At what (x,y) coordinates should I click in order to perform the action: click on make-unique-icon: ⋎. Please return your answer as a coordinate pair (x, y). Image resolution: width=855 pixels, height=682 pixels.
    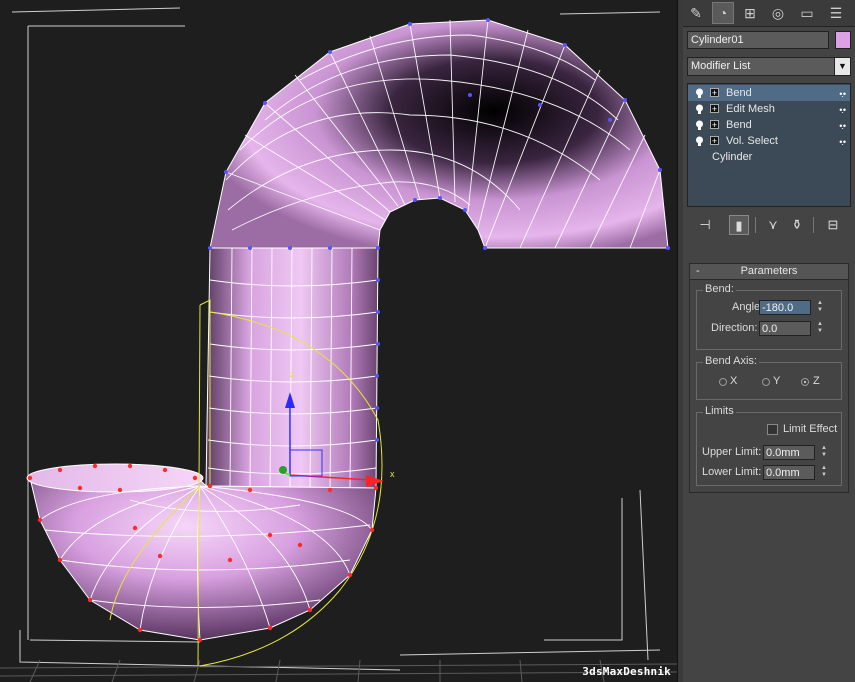
    Looking at the image, I should click on (773, 225).